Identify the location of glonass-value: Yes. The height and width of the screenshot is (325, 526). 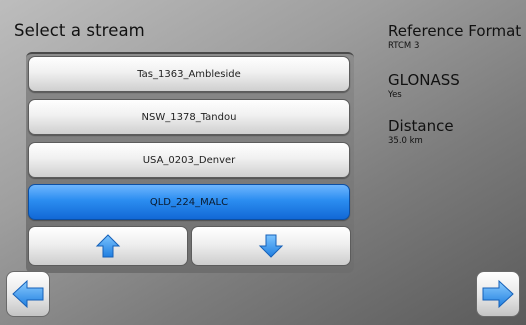
(395, 95).